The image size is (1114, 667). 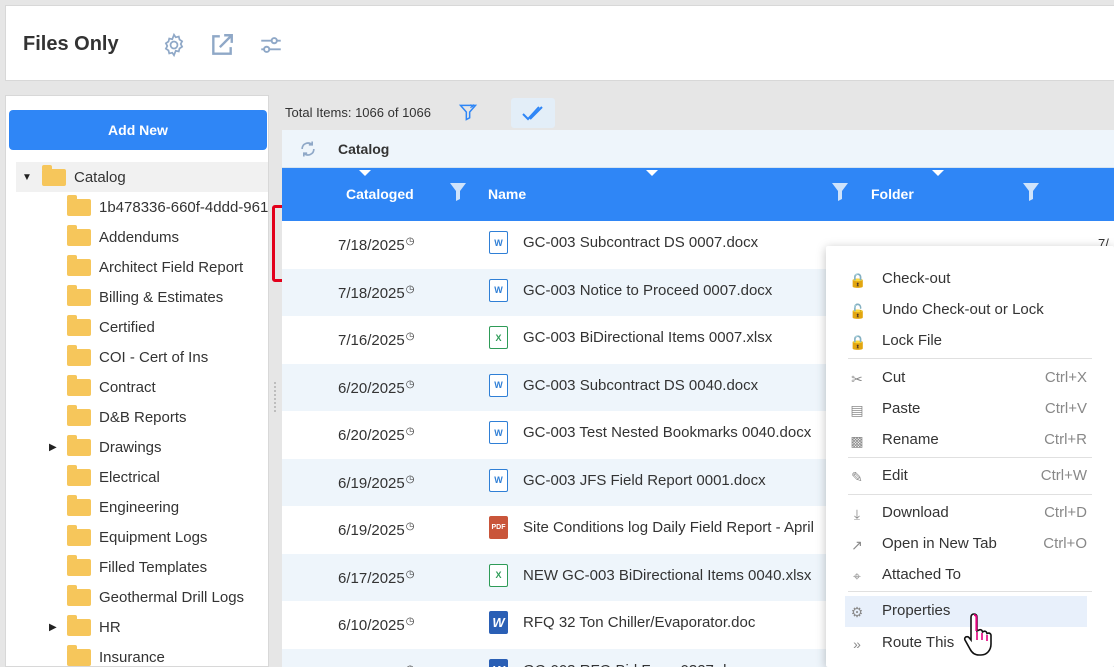 What do you see at coordinates (137, 537) in the screenshot?
I see `tree-item: Equipment Logs` at bounding box center [137, 537].